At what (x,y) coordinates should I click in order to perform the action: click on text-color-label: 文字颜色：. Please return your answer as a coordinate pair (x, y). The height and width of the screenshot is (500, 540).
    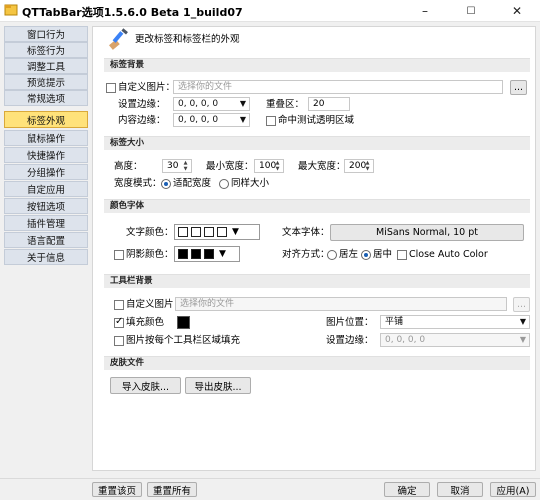
    Looking at the image, I should click on (150, 232).